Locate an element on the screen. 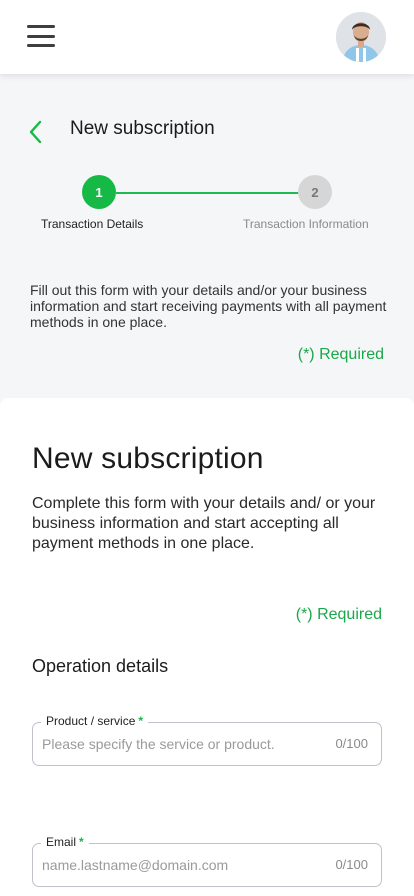  chevron-left-icon is located at coordinates (35, 132).